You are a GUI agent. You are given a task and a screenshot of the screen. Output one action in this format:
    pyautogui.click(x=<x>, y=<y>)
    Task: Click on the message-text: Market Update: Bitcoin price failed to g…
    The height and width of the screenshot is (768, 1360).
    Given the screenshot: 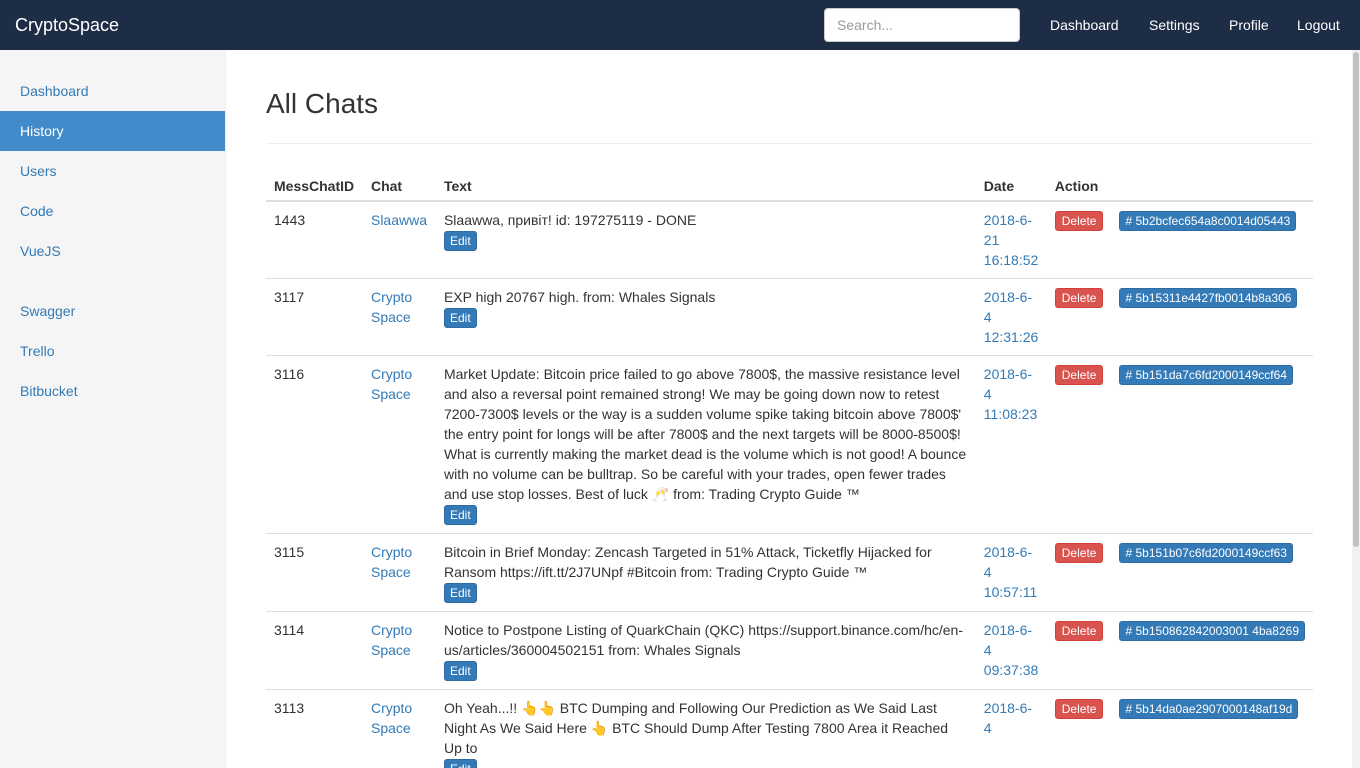 What is the action you would take?
    pyautogui.click(x=705, y=434)
    